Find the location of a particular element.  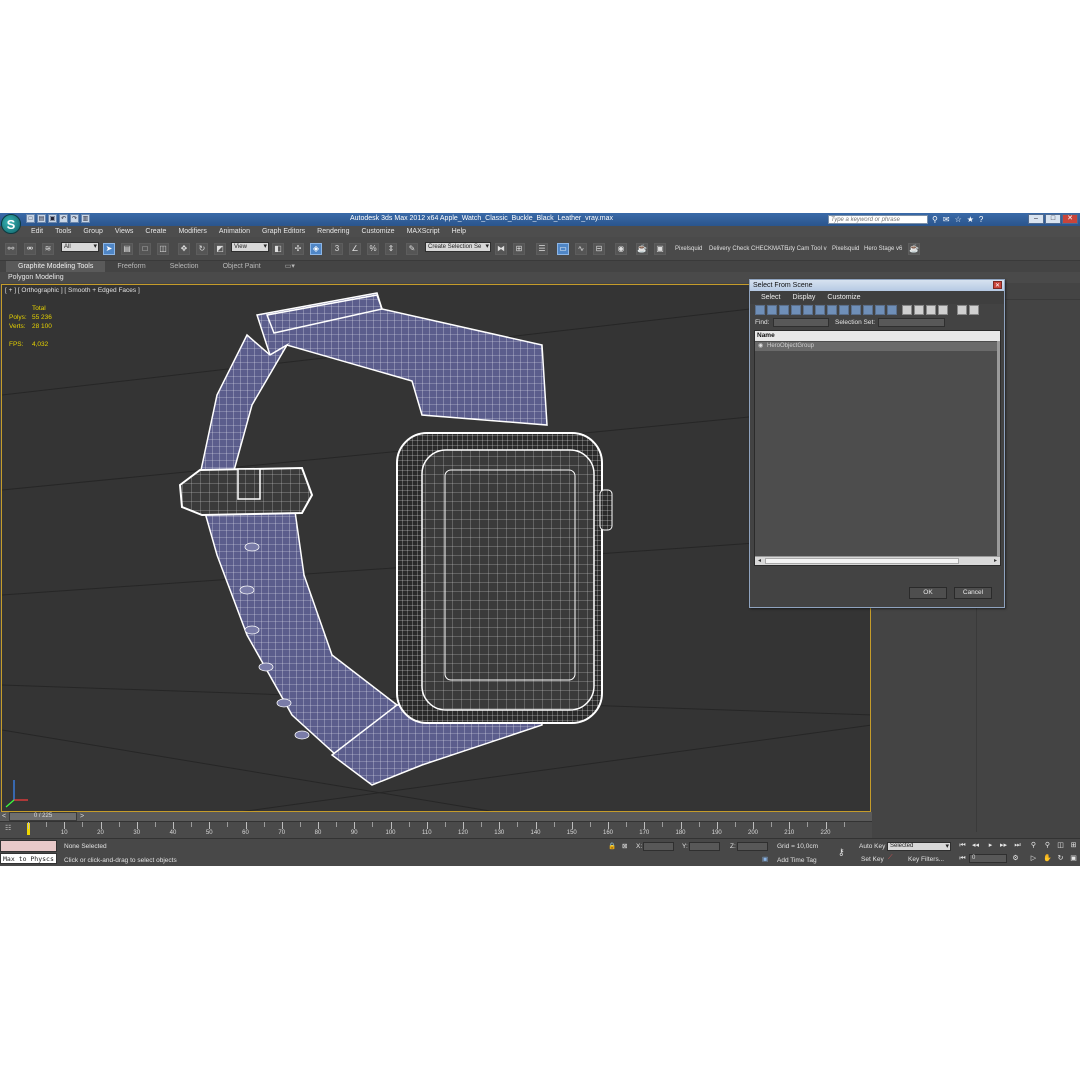

filter-cameras-icon is located at coordinates (796, 310).